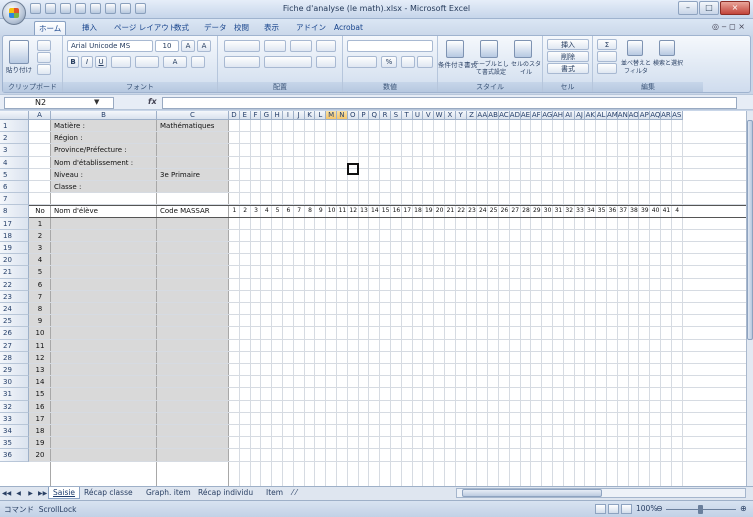 The image size is (753, 517). I want to click on zoom-slider-knob, so click(700, 509).